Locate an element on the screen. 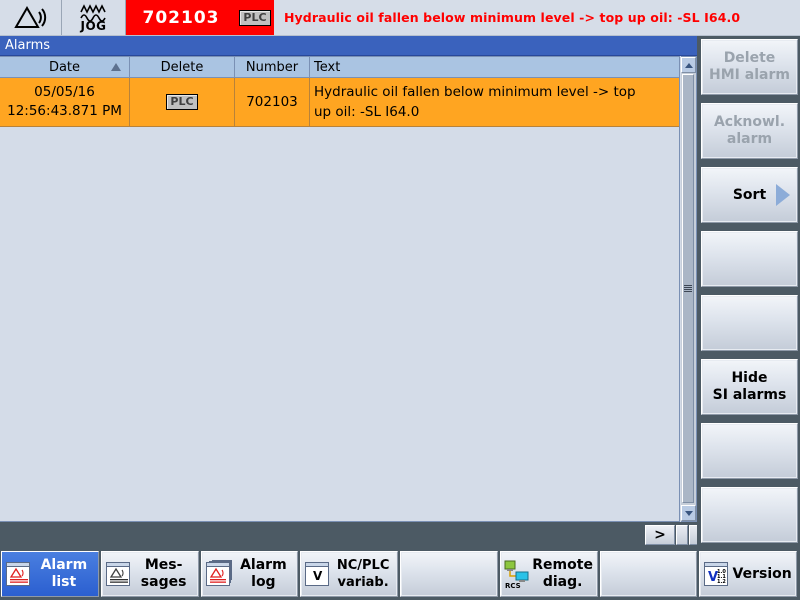  bottom-strip: > is located at coordinates (350, 535).